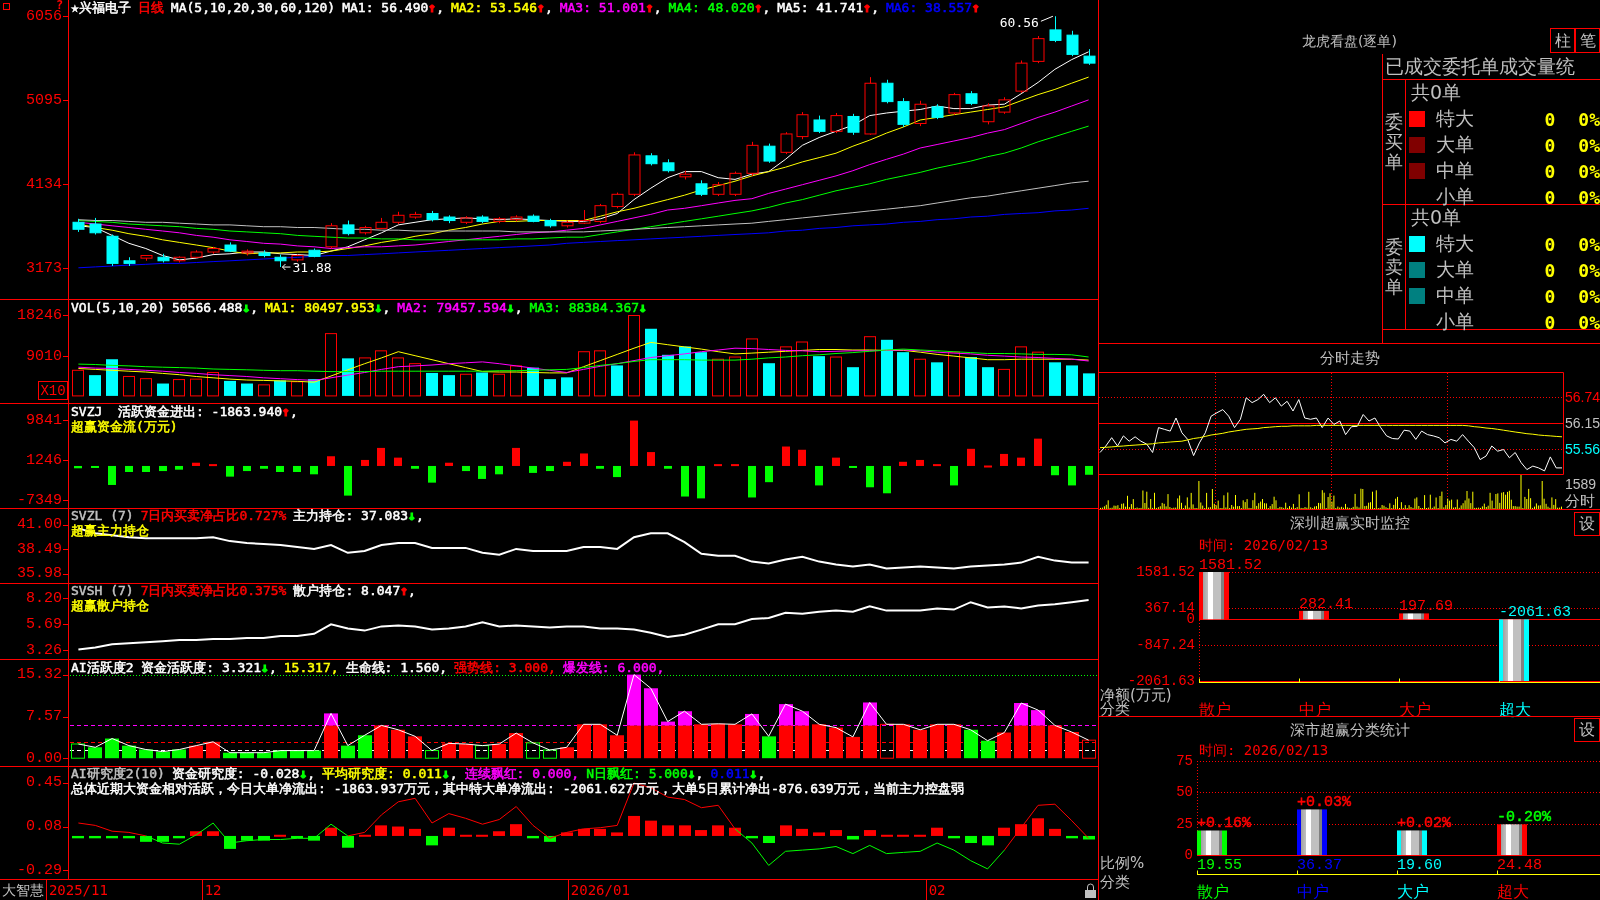 This screenshot has height=900, width=1600. What do you see at coordinates (118, 773) in the screenshot?
I see `legend-text: AI研究度2(10)` at bounding box center [118, 773].